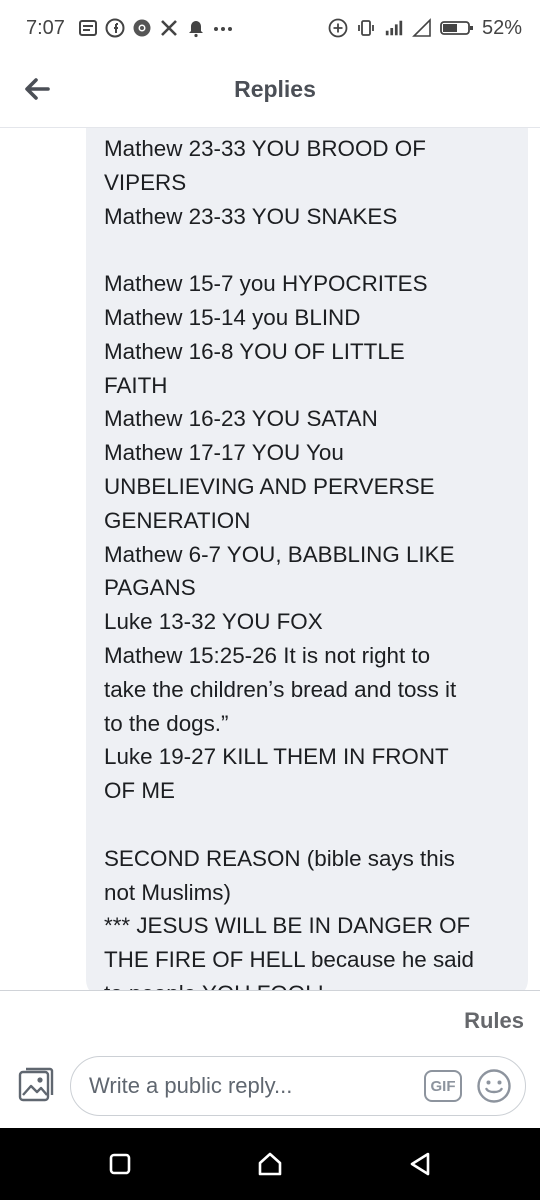  I want to click on status-time: 7:07, so click(45, 27).